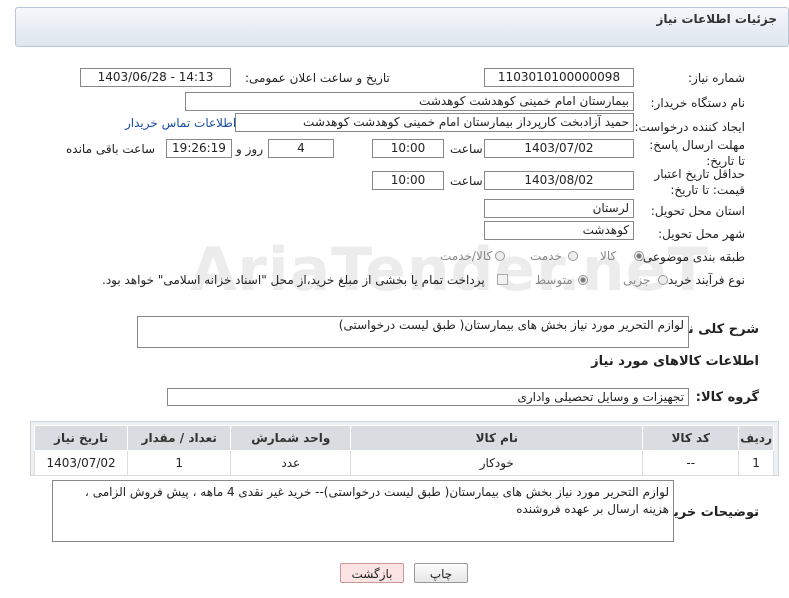 Image resolution: width=789 pixels, height=598 pixels. I want to click on cell-row: 1, so click(756, 463).